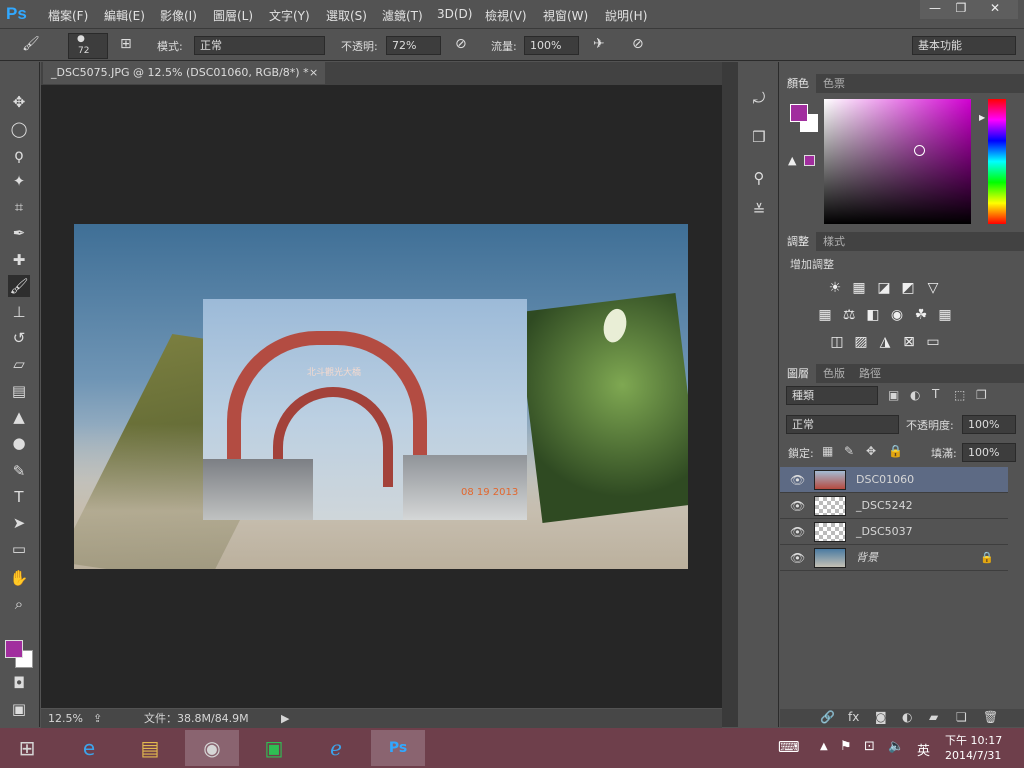  What do you see at coordinates (759, 210) in the screenshot?
I see `properties-panel-icon: ≚` at bounding box center [759, 210].